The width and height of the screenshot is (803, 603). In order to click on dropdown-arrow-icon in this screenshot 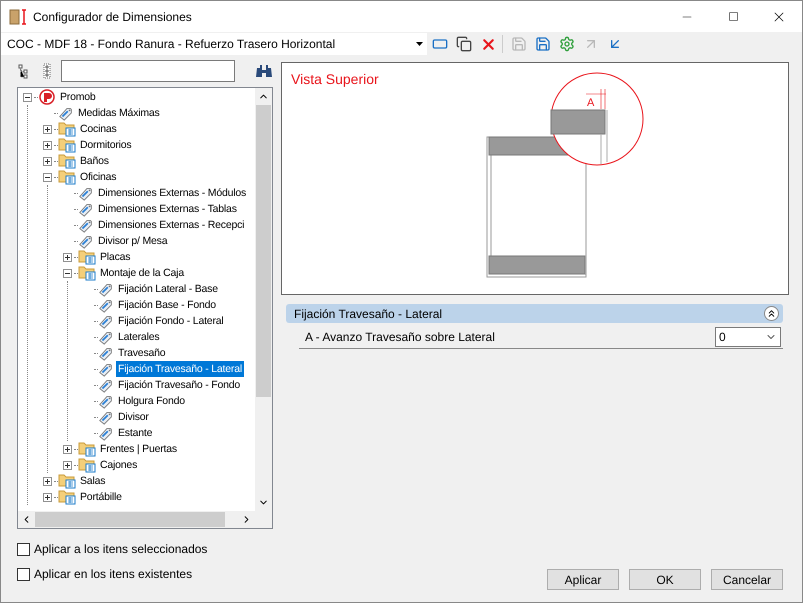, I will do `click(419, 44)`.